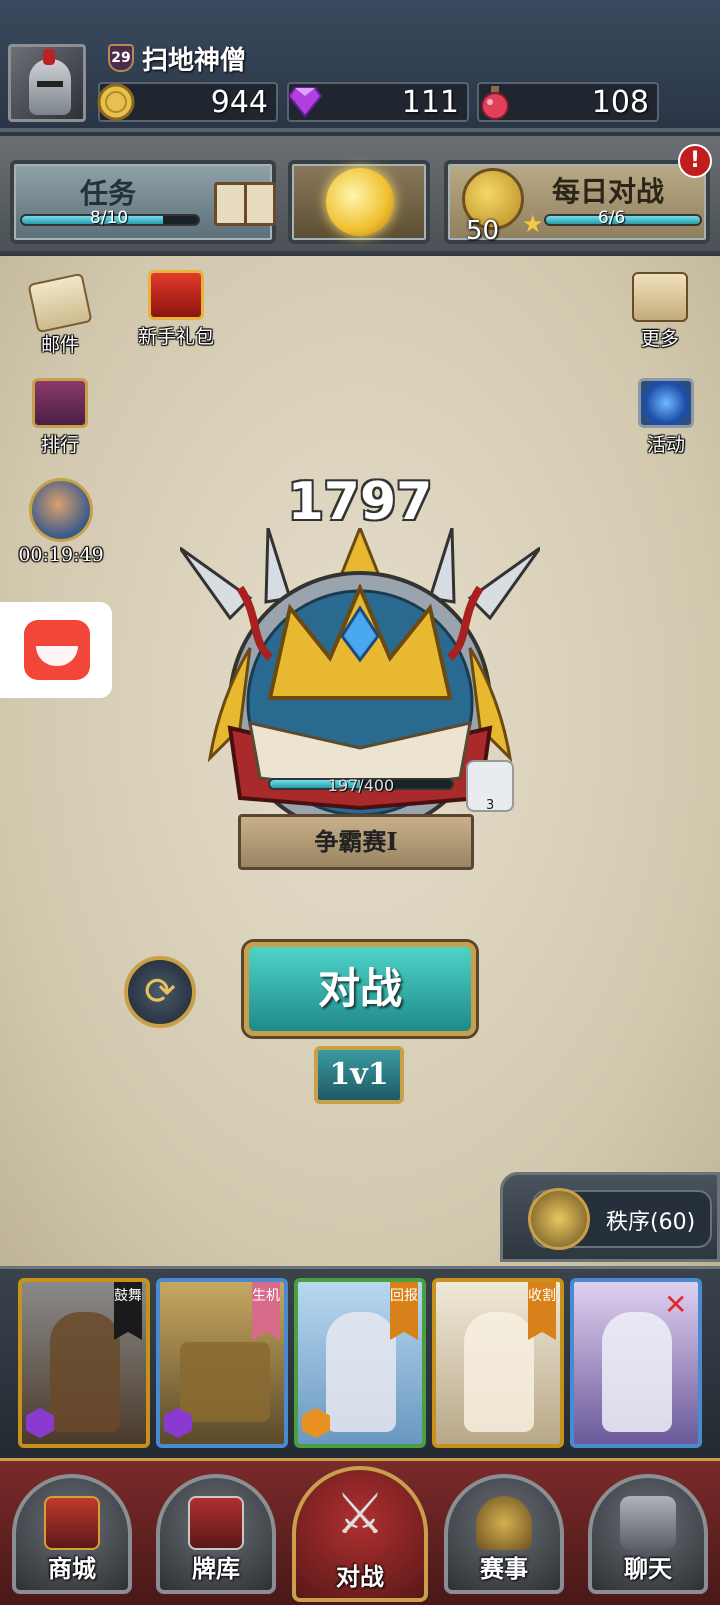 The image size is (720, 1605). I want to click on battle-button-label: 对战, so click(359, 988).